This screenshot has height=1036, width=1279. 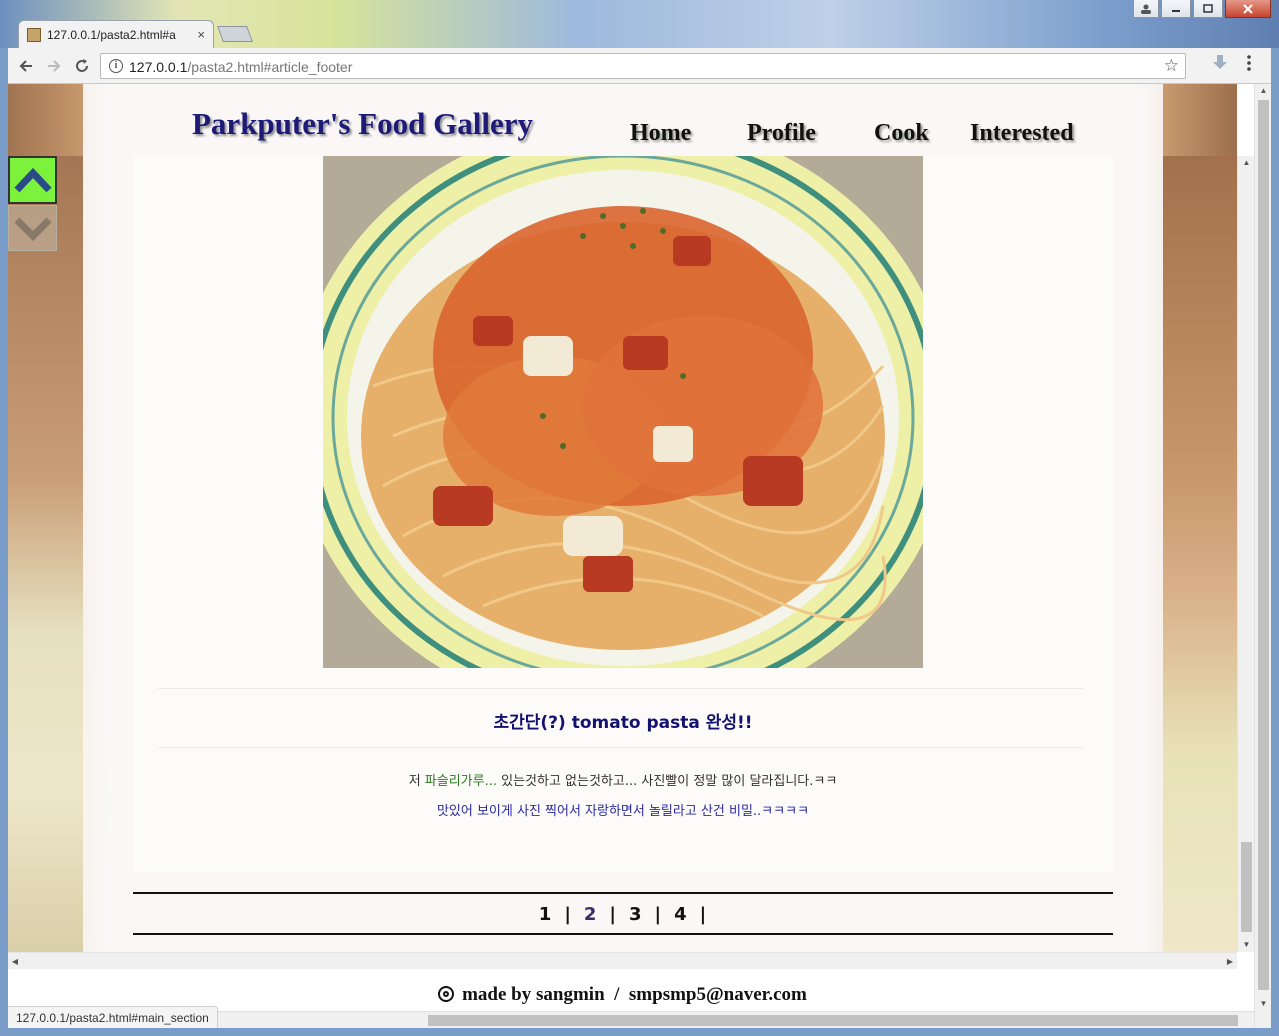 I want to click on tab-close-icon: ×, so click(x=201, y=34).